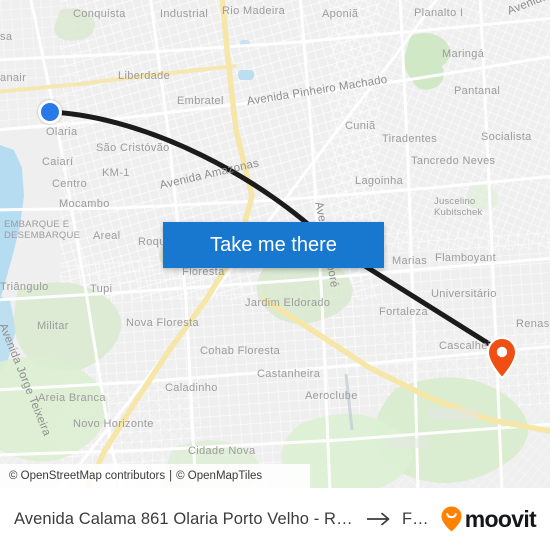  I want to click on take-me-there-label: Take me there, so click(273, 244).